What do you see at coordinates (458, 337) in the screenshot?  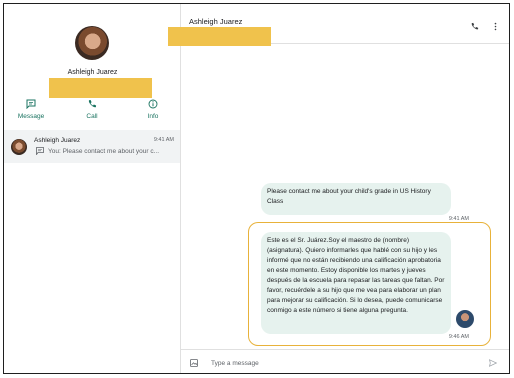 I see `message-timestamp: 9:46 AM` at bounding box center [458, 337].